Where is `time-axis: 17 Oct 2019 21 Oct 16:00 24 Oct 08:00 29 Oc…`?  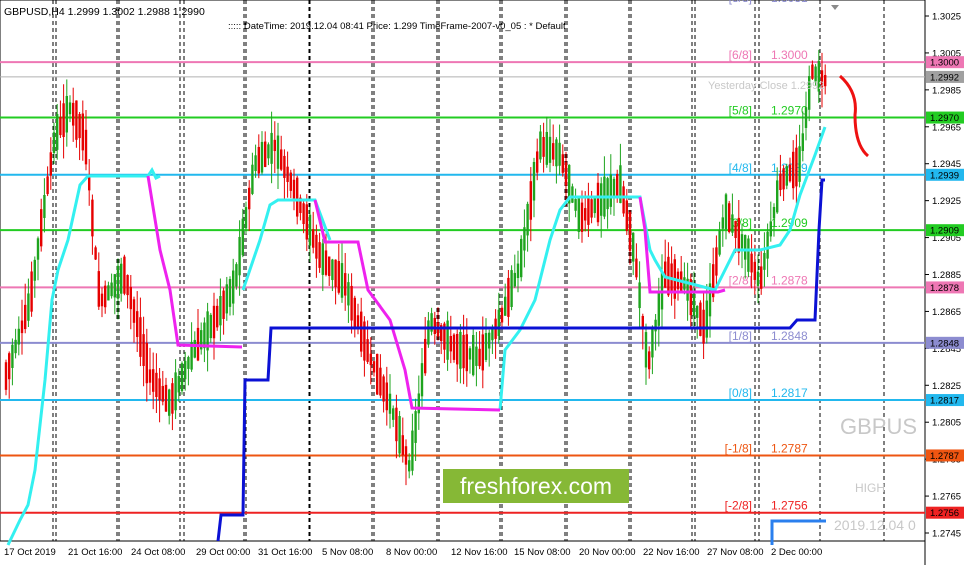
time-axis: 17 Oct 2019 21 Oct 16:00 24 Oct 08:00 29 Oc… is located at coordinates (413, 552).